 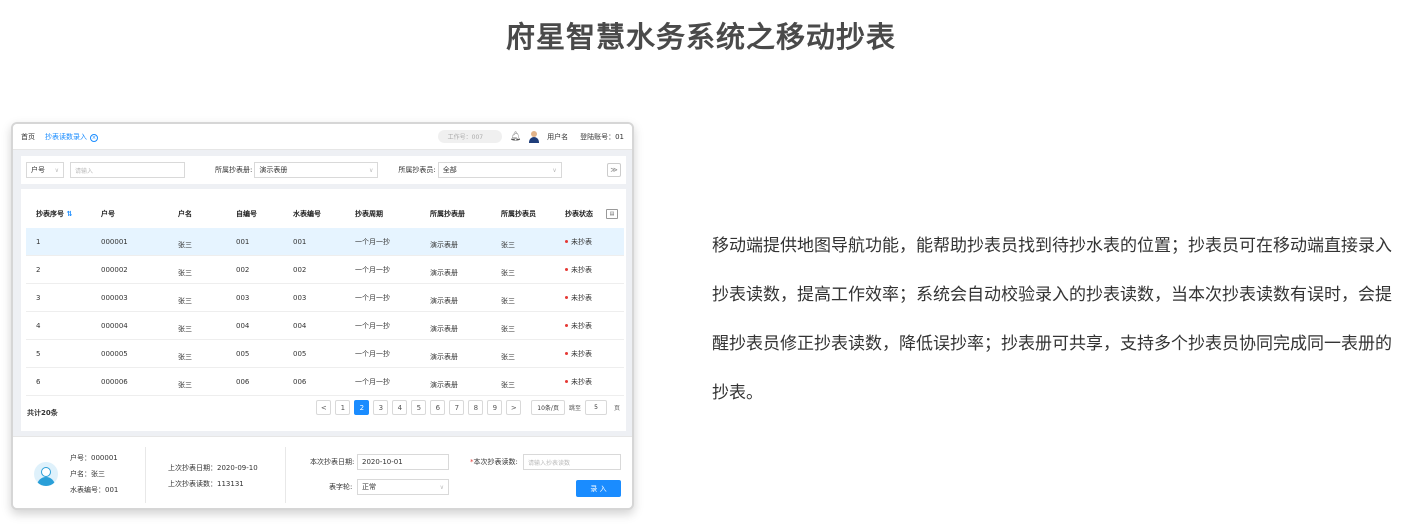 What do you see at coordinates (444, 245) in the screenshot?
I see `cell-text: 演示表册` at bounding box center [444, 245].